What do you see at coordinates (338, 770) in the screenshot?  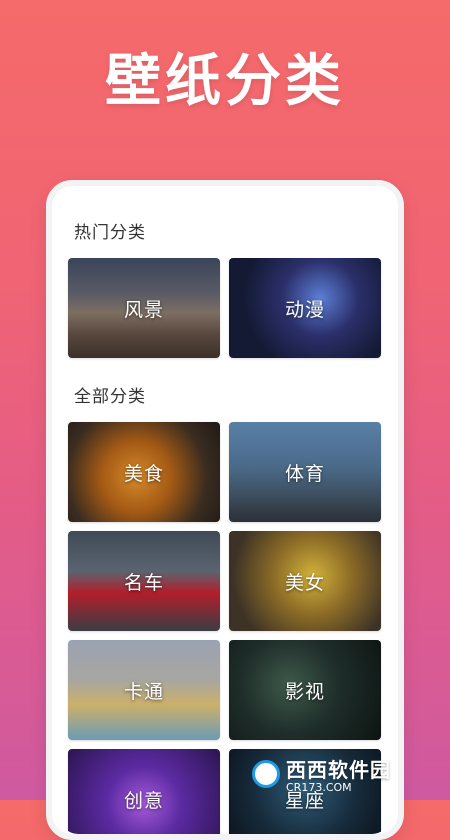 I see `watermark-text: 西西软件园` at bounding box center [338, 770].